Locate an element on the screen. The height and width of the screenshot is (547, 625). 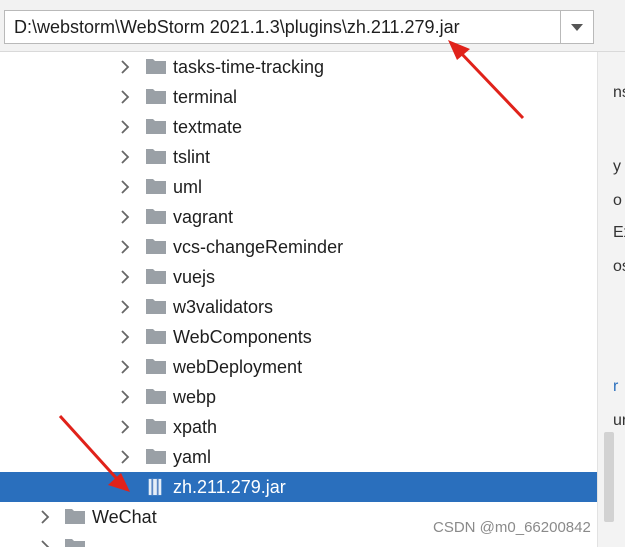
chevron-down-icon is located at coordinates (577, 27).